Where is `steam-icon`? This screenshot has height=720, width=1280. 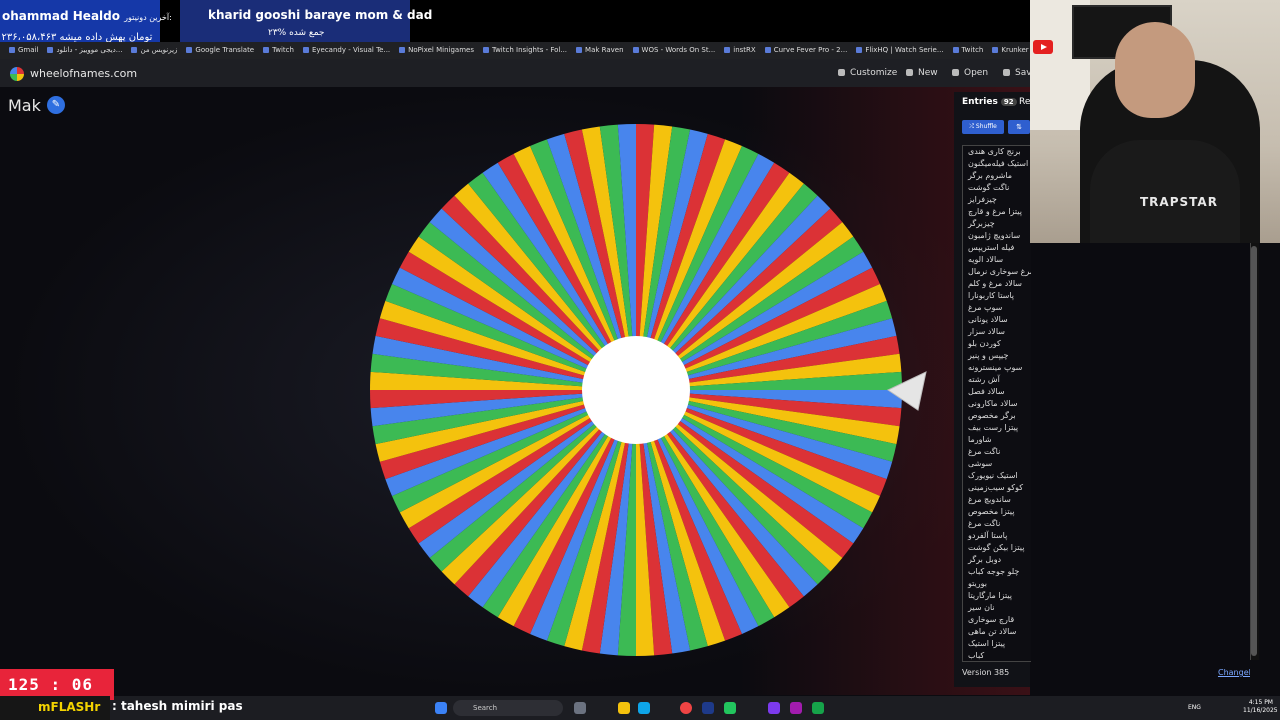
steam-icon is located at coordinates (708, 708).